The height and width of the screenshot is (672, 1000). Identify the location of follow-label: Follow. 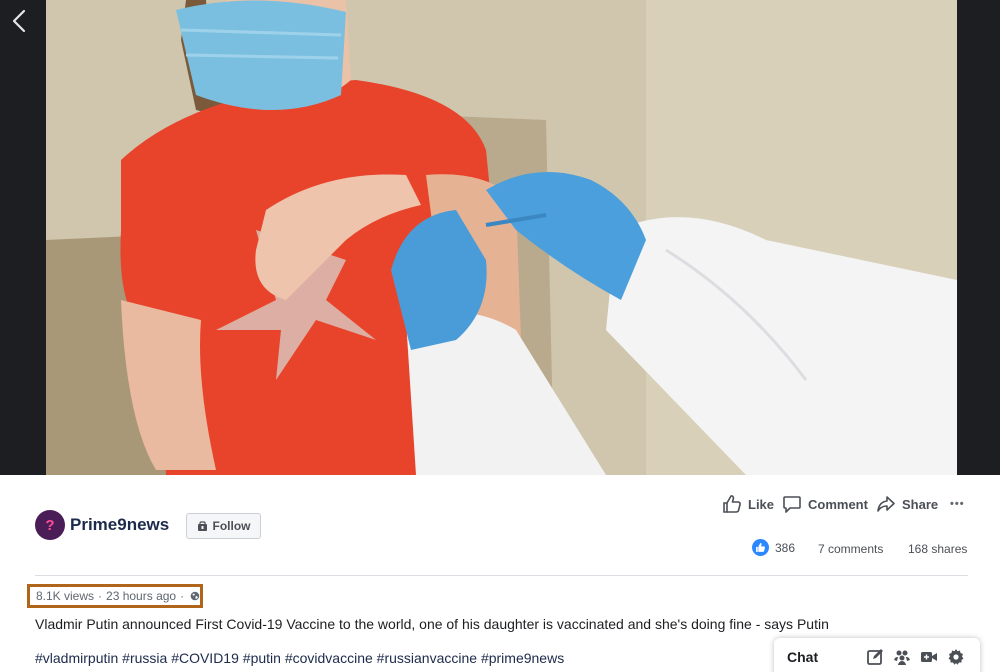
(231, 526).